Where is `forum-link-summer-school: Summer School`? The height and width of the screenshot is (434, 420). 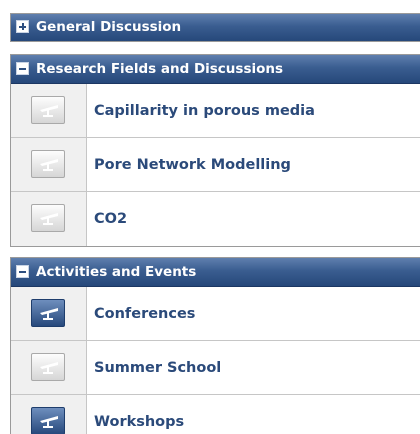
forum-link-summer-school: Summer School is located at coordinates (157, 368).